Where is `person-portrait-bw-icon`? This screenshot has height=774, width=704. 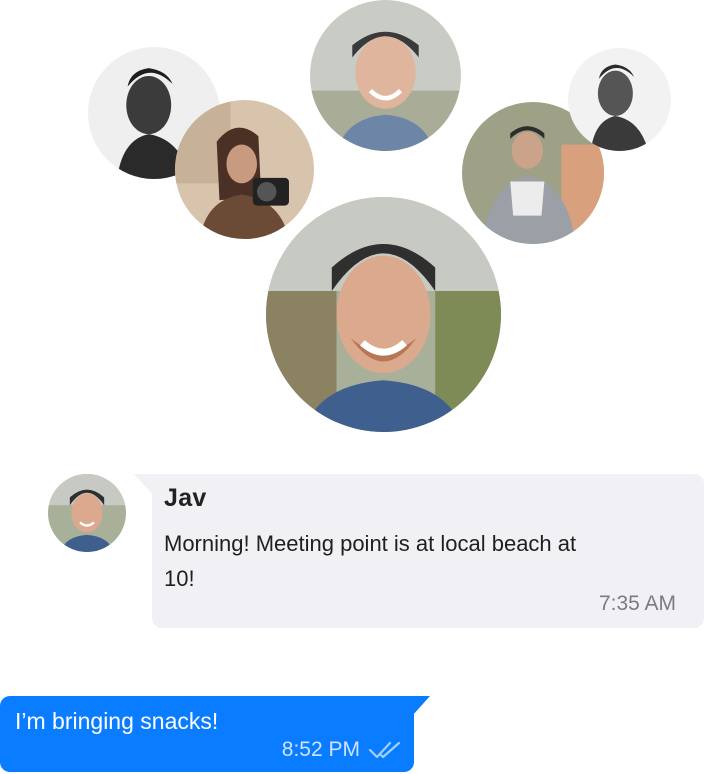 person-portrait-bw-icon is located at coordinates (619, 99).